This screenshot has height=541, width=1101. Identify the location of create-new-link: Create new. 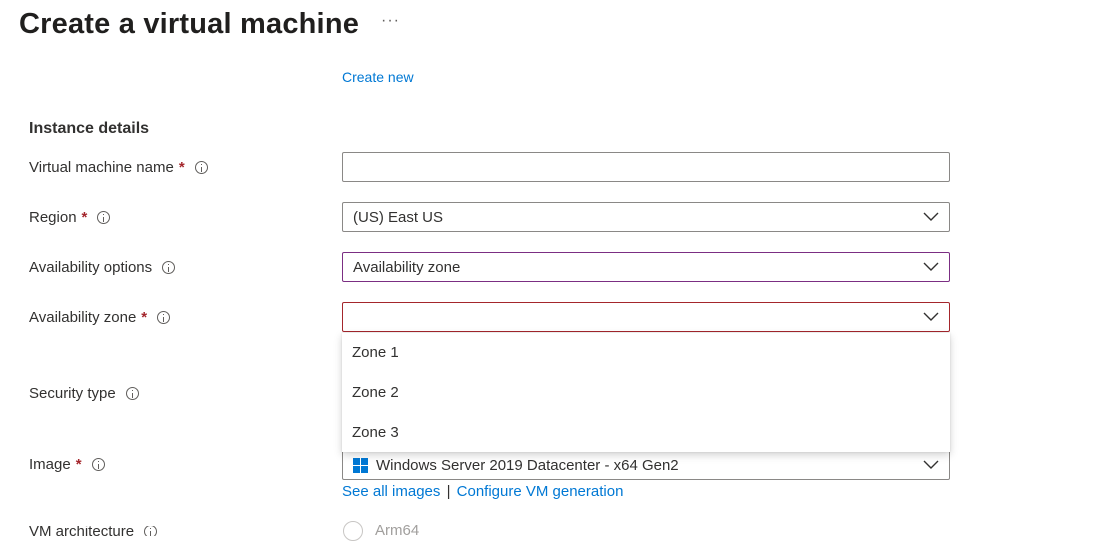
(378, 74).